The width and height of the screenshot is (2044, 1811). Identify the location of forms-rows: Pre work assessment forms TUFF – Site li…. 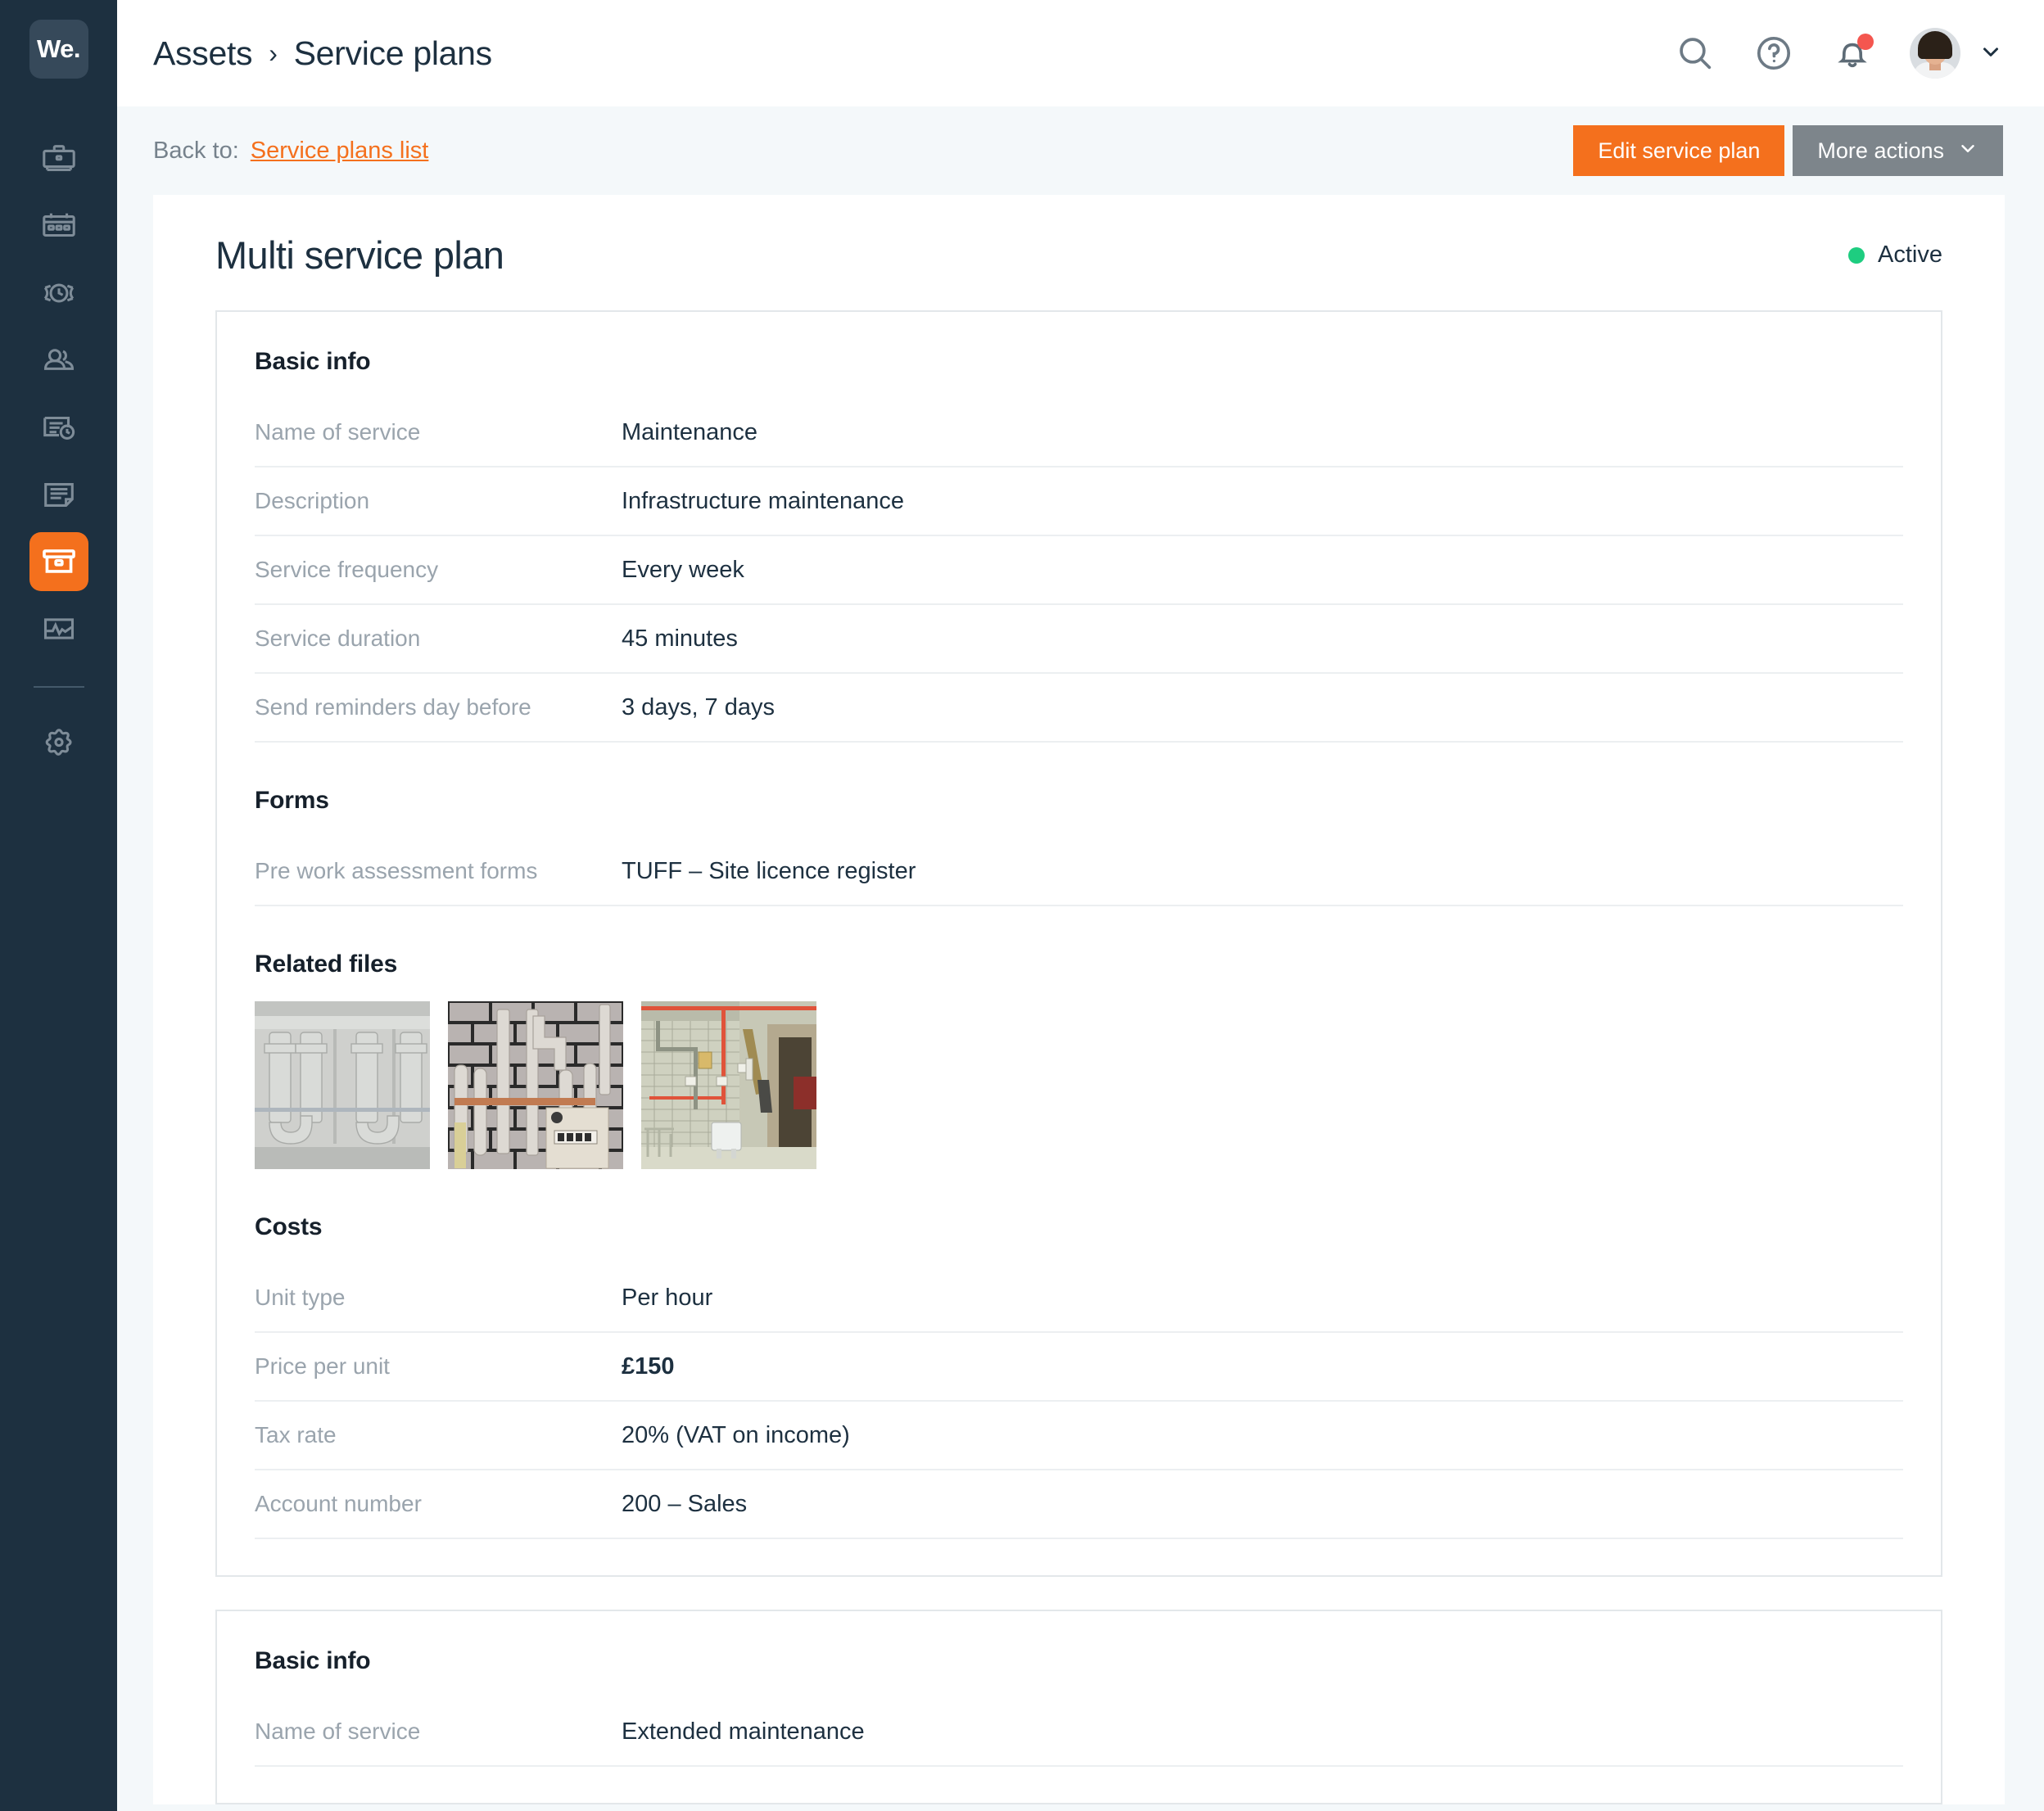
(1079, 872).